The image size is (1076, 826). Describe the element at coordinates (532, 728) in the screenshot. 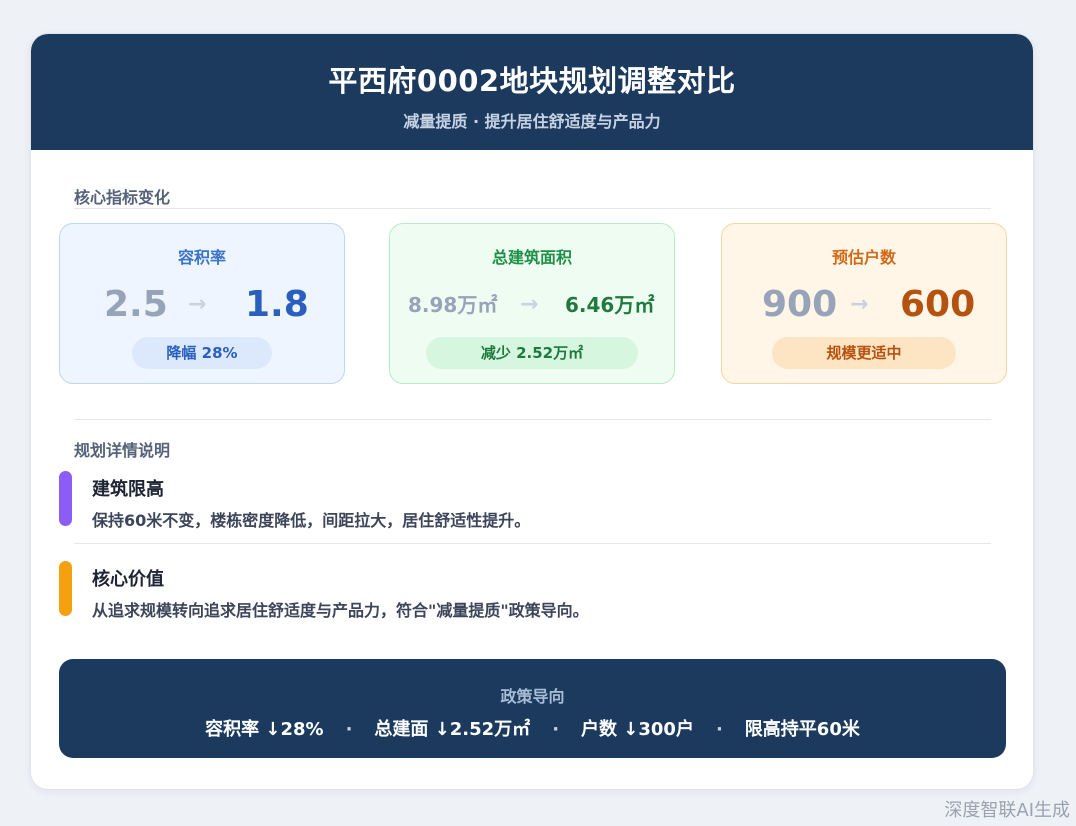

I see `footer-summary: 容积率 ↓28% · 总建面 ↓2.52万㎡ · 户数 ↓300户 · 限高持平60米` at that location.